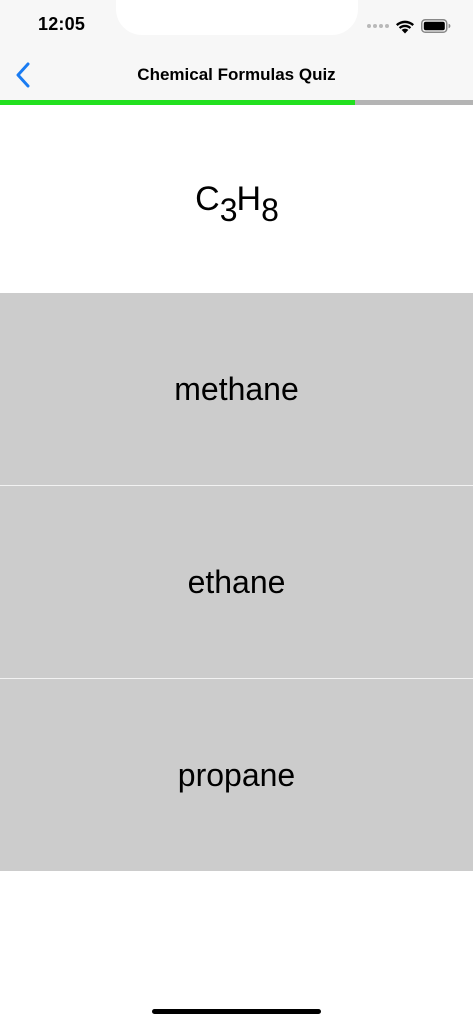 Image resolution: width=473 pixels, height=1024 pixels. What do you see at coordinates (237, 17) in the screenshot?
I see `device-notch` at bounding box center [237, 17].